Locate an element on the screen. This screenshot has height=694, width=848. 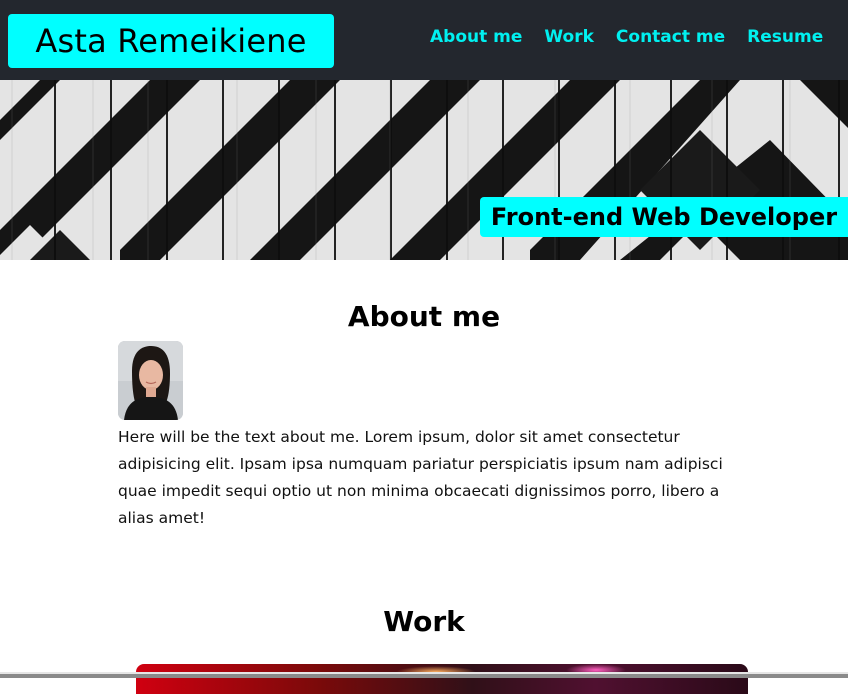
nav-link-about: About me is located at coordinates (476, 37).